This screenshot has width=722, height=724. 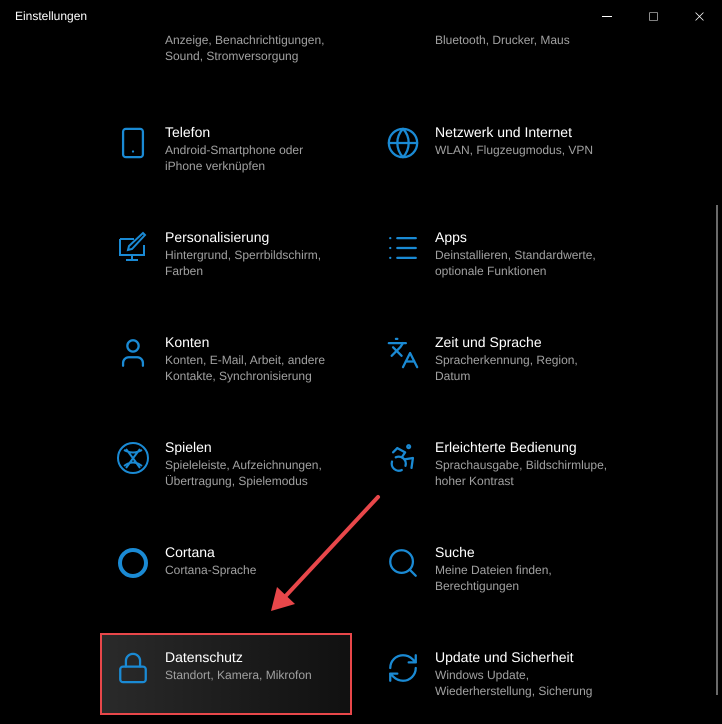 I want to click on category-title: Spielen, so click(x=189, y=447).